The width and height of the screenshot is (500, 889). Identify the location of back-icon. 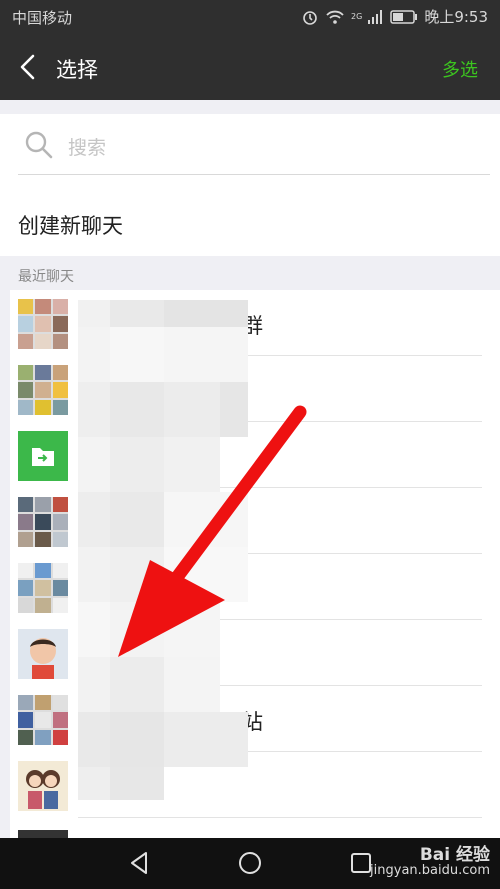
(29, 67).